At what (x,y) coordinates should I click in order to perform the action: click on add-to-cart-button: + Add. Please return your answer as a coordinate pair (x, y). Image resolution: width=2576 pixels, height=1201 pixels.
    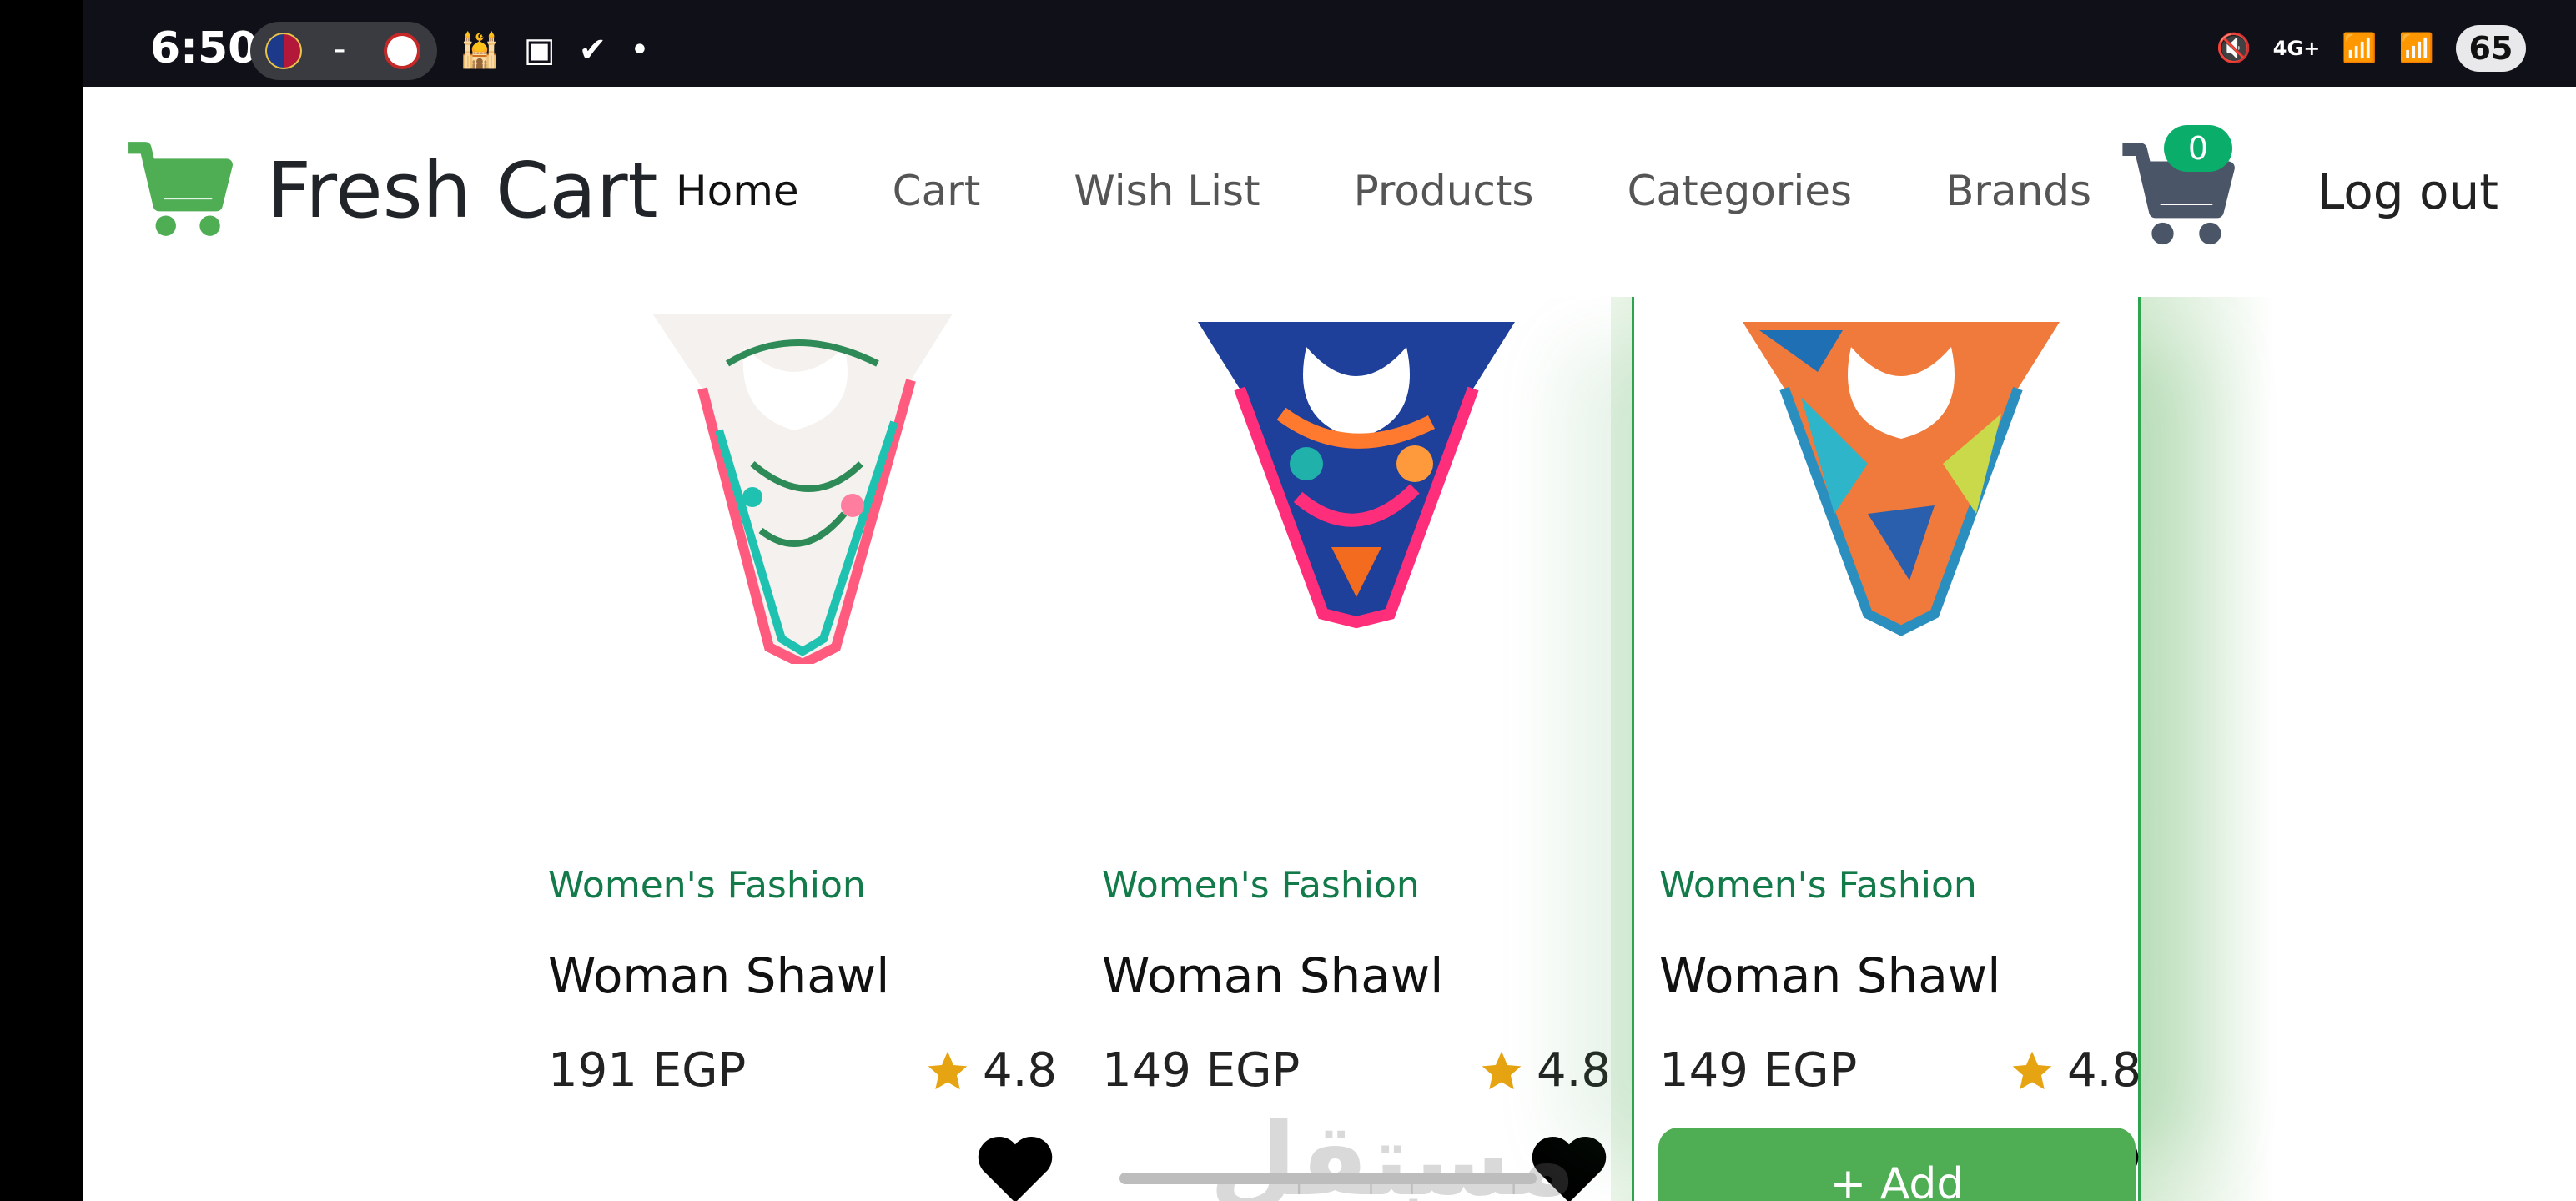
    Looking at the image, I should click on (1897, 1164).